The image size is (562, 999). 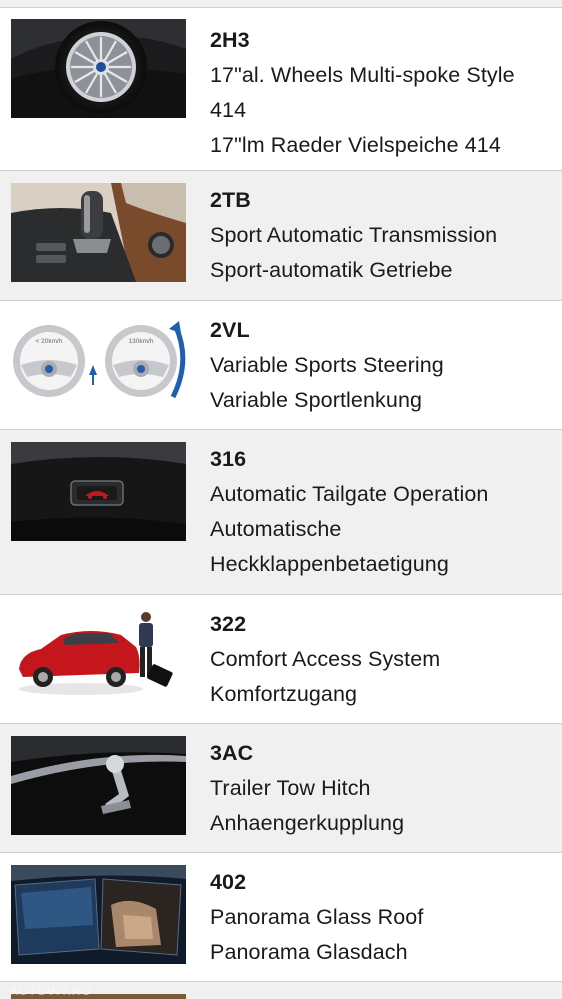 What do you see at coordinates (329, 546) in the screenshot?
I see `option-name-de: Automatische Heckklappenbetaetigung` at bounding box center [329, 546].